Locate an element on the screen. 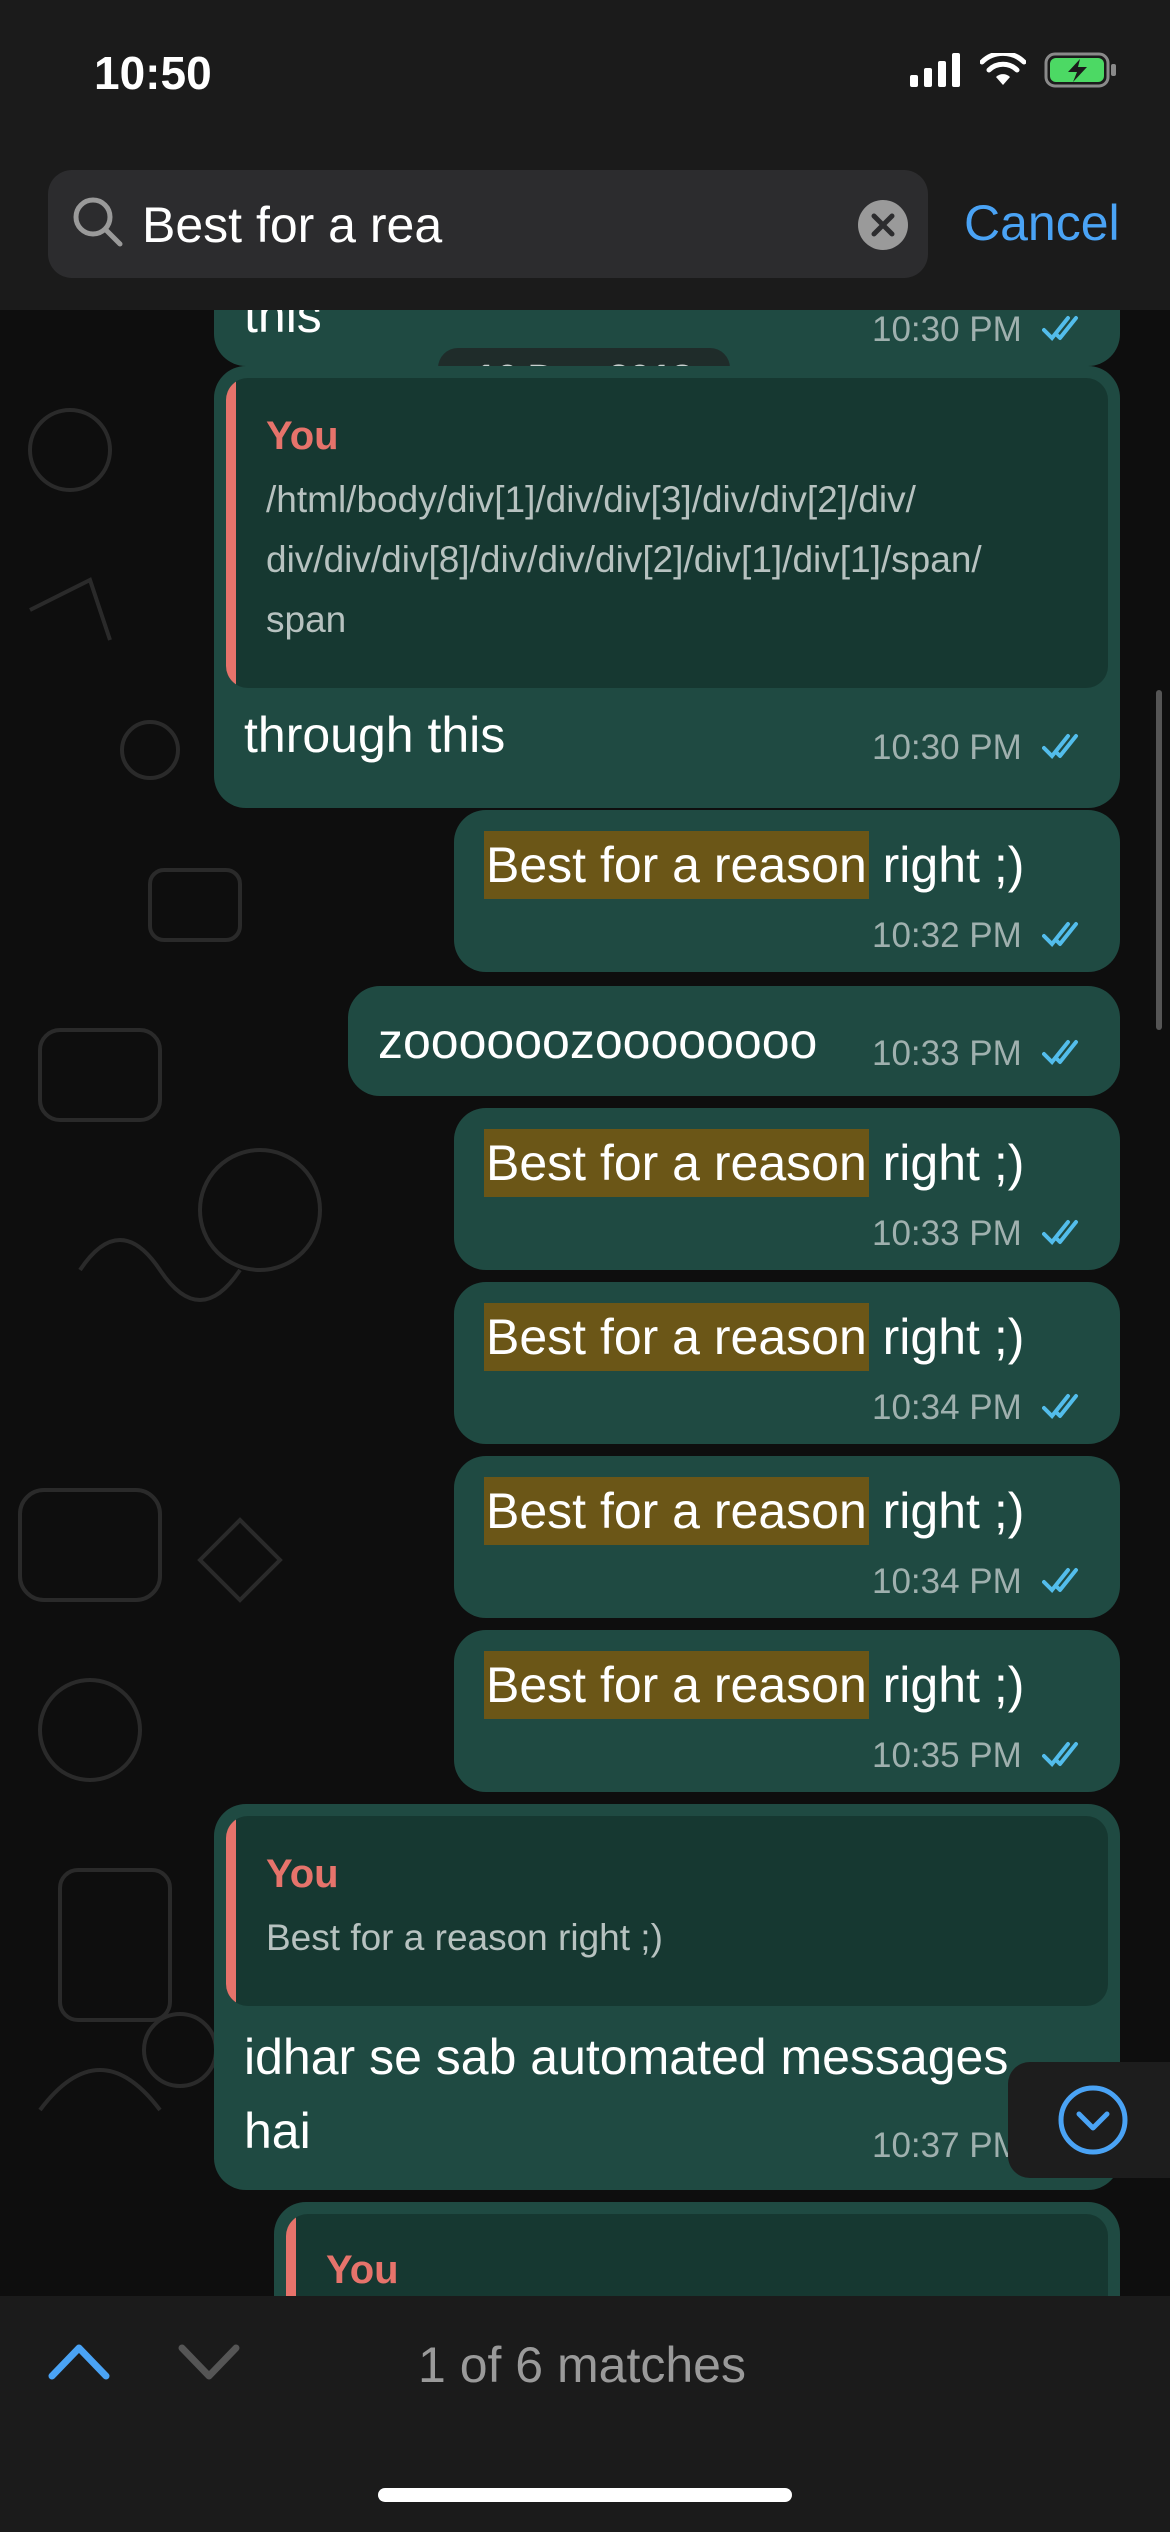 The width and height of the screenshot is (1170, 2532). next-match-icon is located at coordinates (209, 2361).